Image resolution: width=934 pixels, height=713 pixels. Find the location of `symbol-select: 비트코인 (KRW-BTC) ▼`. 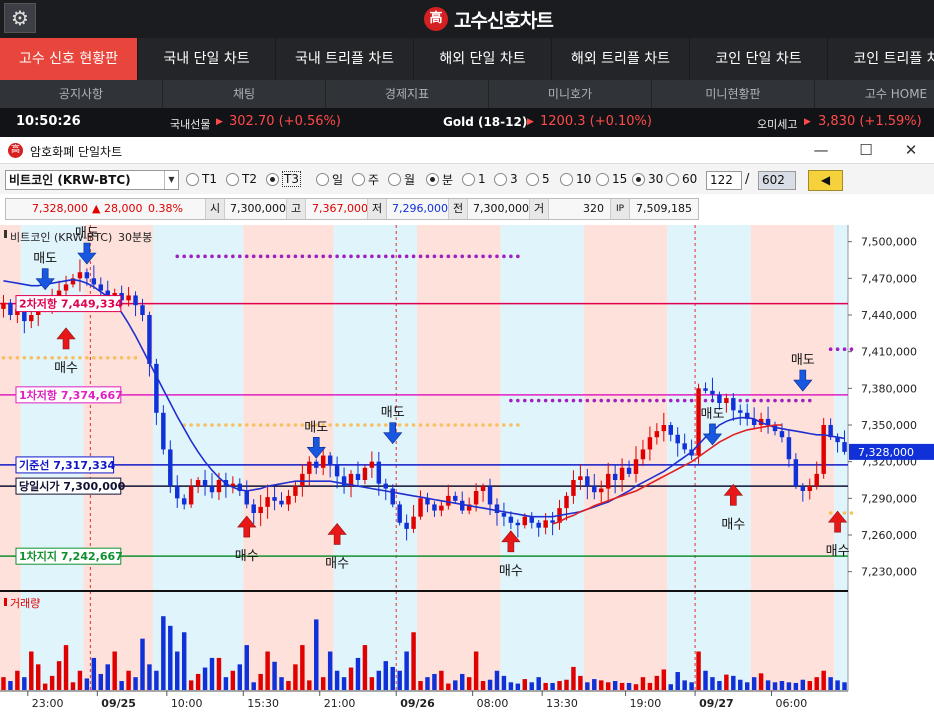

symbol-select: 비트코인 (KRW-BTC) ▼ is located at coordinates (92, 180).